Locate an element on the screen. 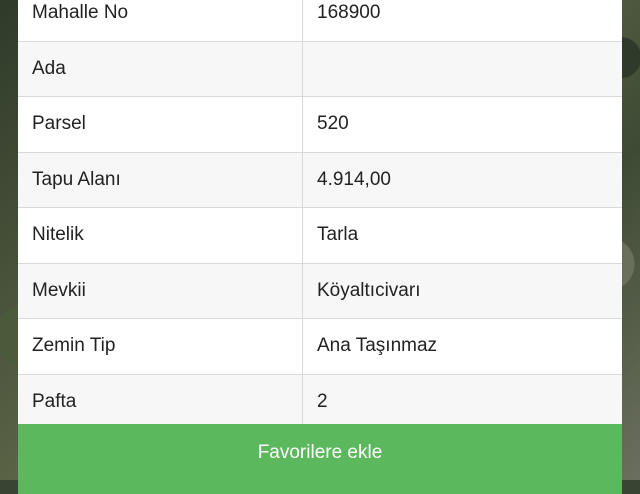 The image size is (640, 494). row-label: Parsel is located at coordinates (160, 124).